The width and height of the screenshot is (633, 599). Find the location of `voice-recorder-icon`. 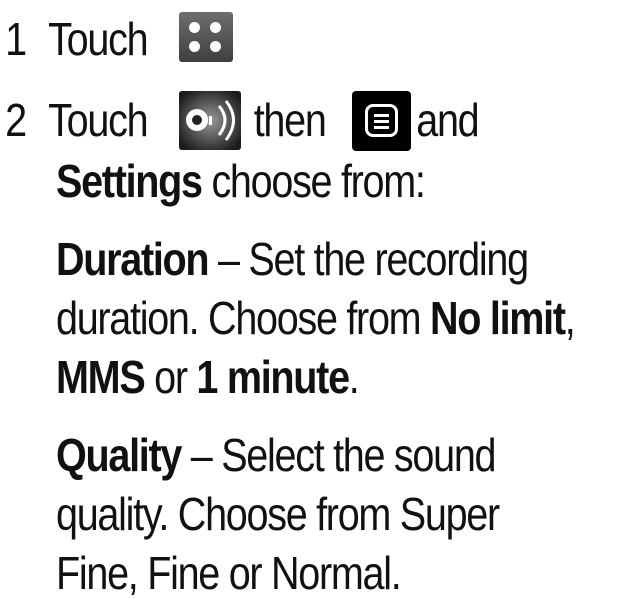

voice-recorder-icon is located at coordinates (210, 120).